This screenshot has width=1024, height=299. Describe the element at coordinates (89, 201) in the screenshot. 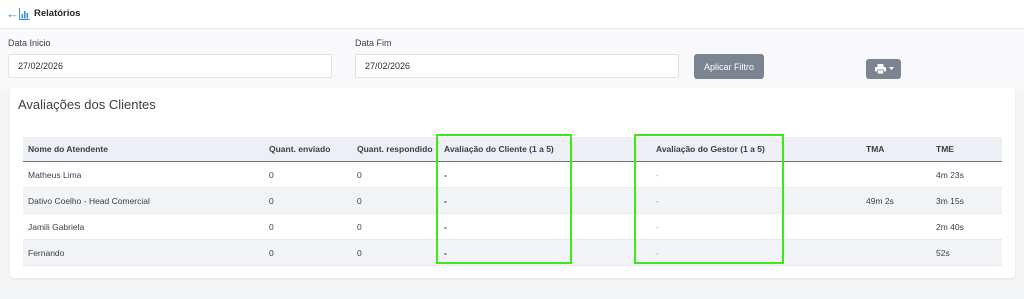

I see `cell-name: Dativo Coelho - Head Comercial` at that location.